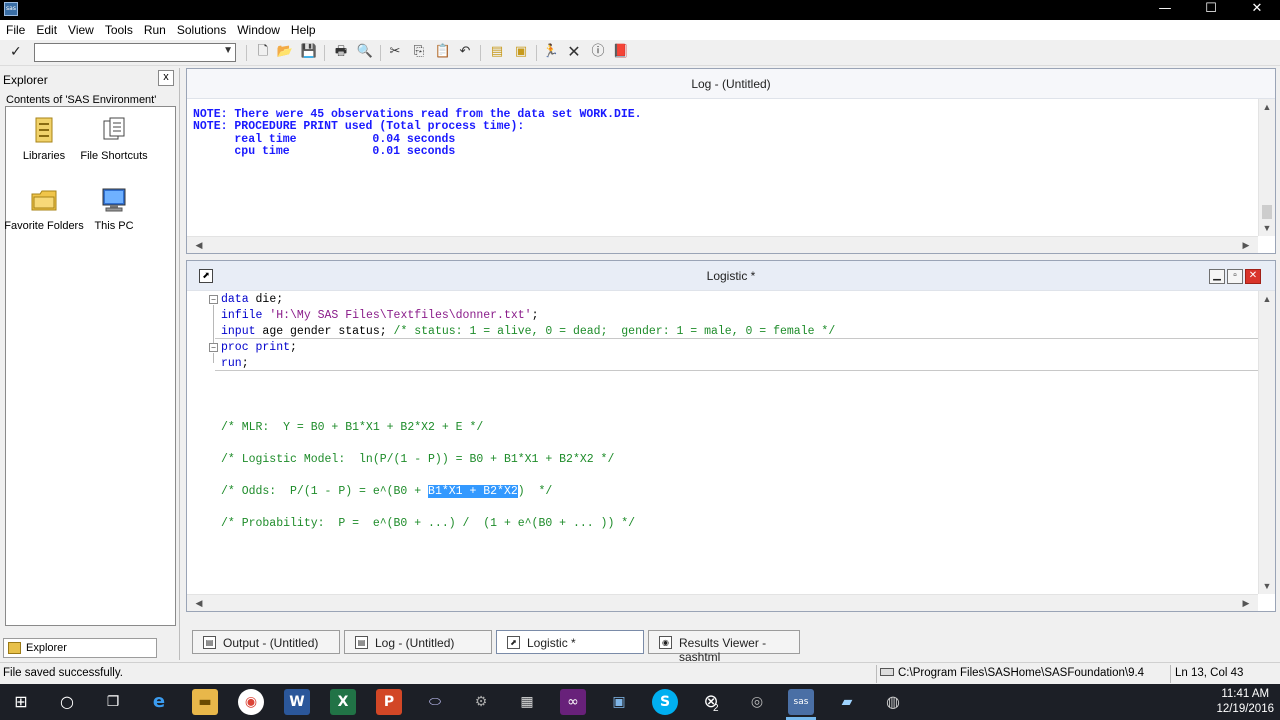 This screenshot has width=1280, height=720. I want to click on status-divider, so click(1170, 674).